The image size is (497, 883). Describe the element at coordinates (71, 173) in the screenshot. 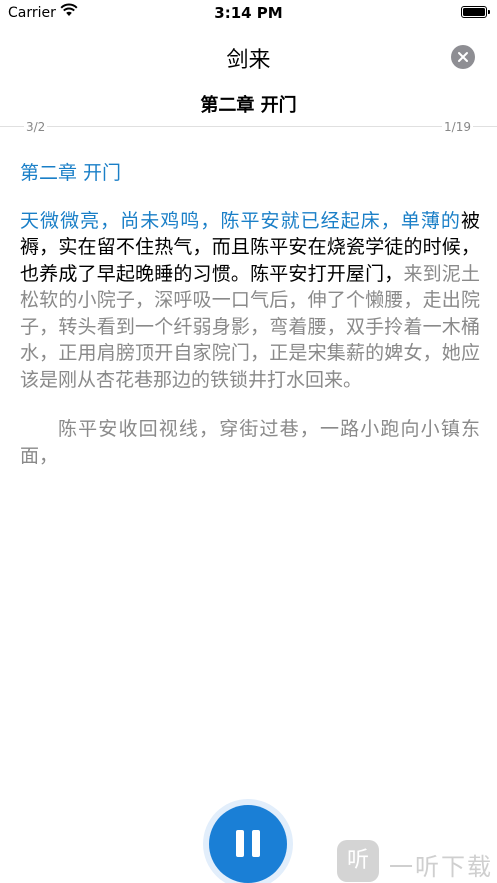

I see `chapter-title: 第二章 开门` at that location.